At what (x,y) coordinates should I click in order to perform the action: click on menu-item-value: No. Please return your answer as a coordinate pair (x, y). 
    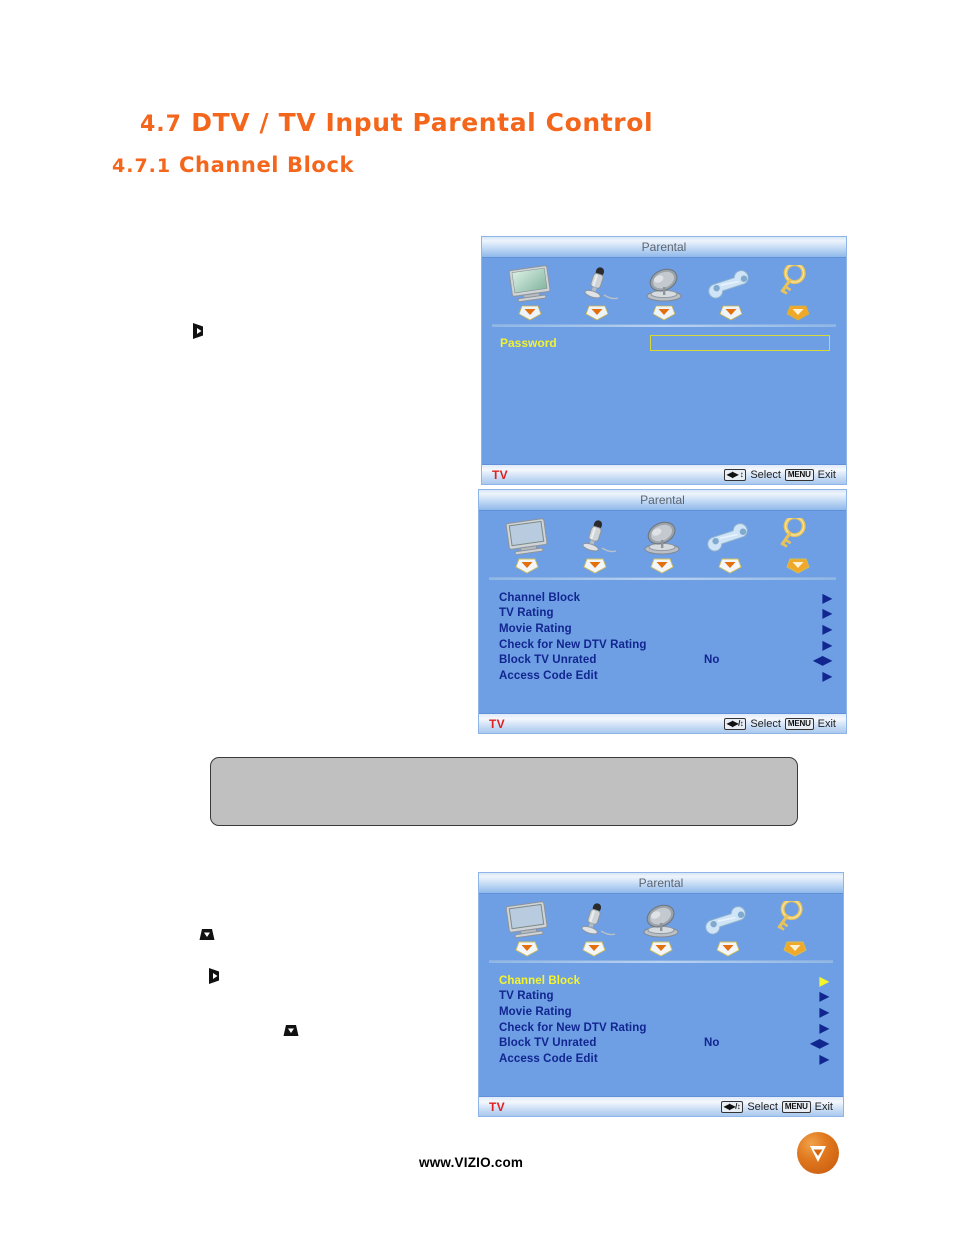
    Looking at the image, I should click on (712, 1043).